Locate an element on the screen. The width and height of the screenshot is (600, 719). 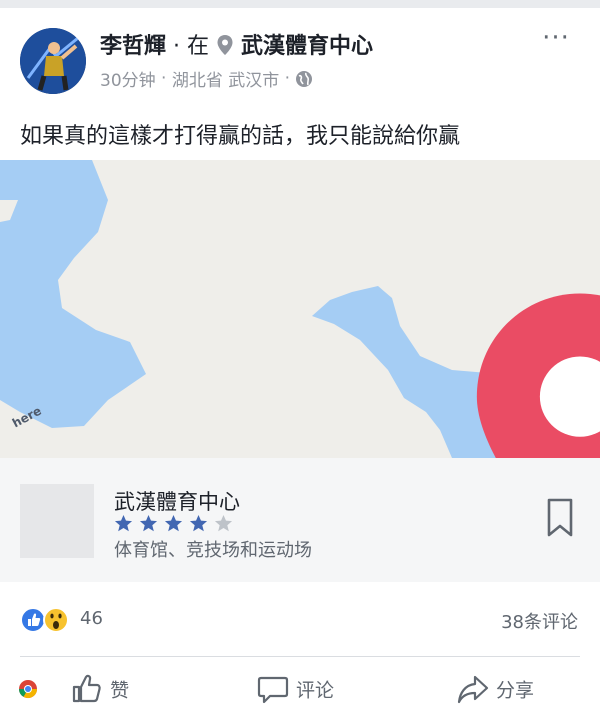
rating-stars is located at coordinates (174, 524).